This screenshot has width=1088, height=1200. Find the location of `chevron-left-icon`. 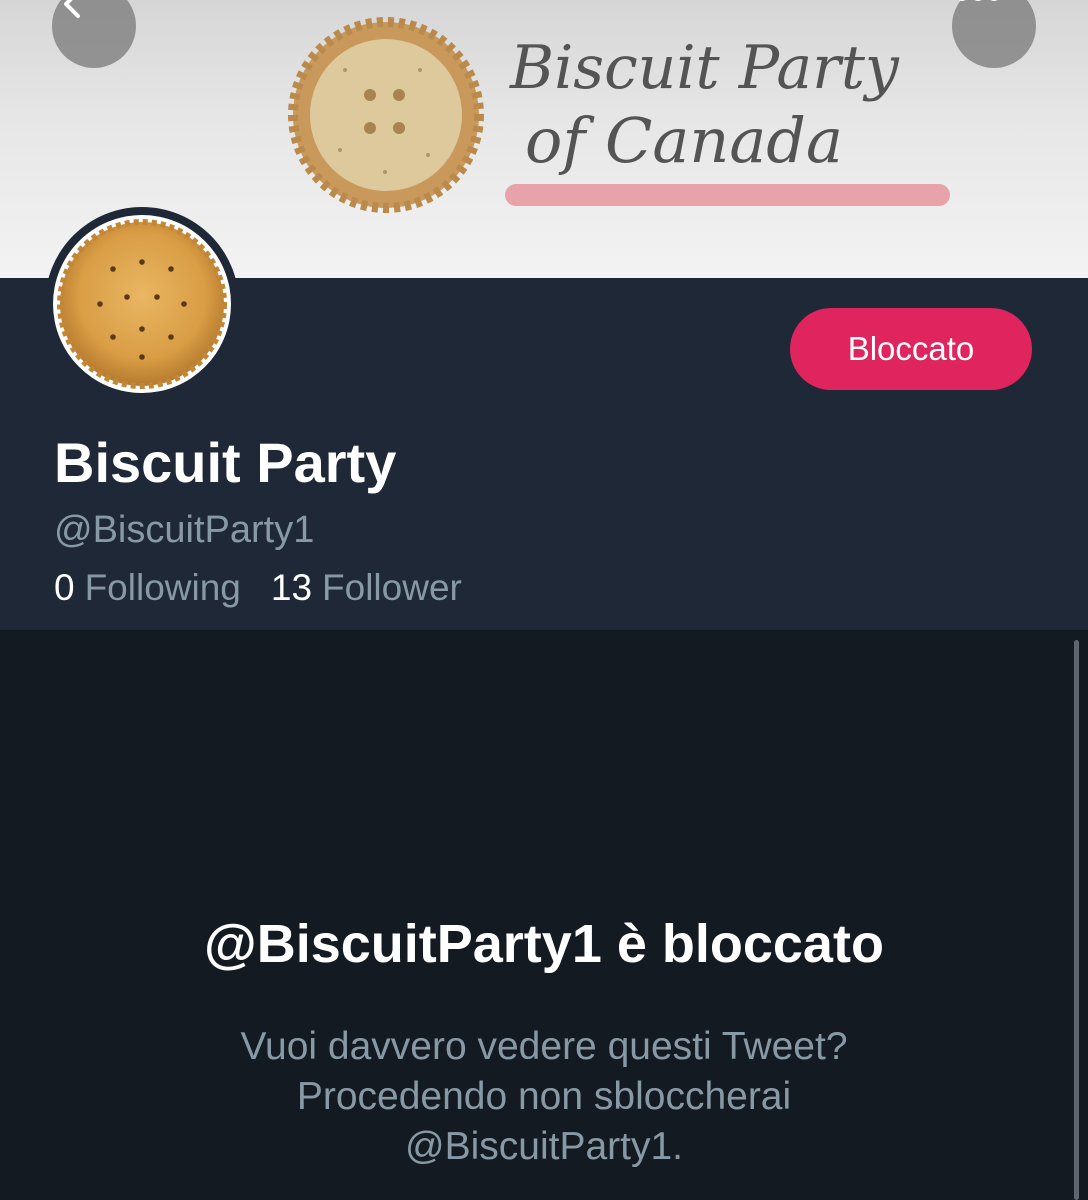

chevron-left-icon is located at coordinates (72, 9).